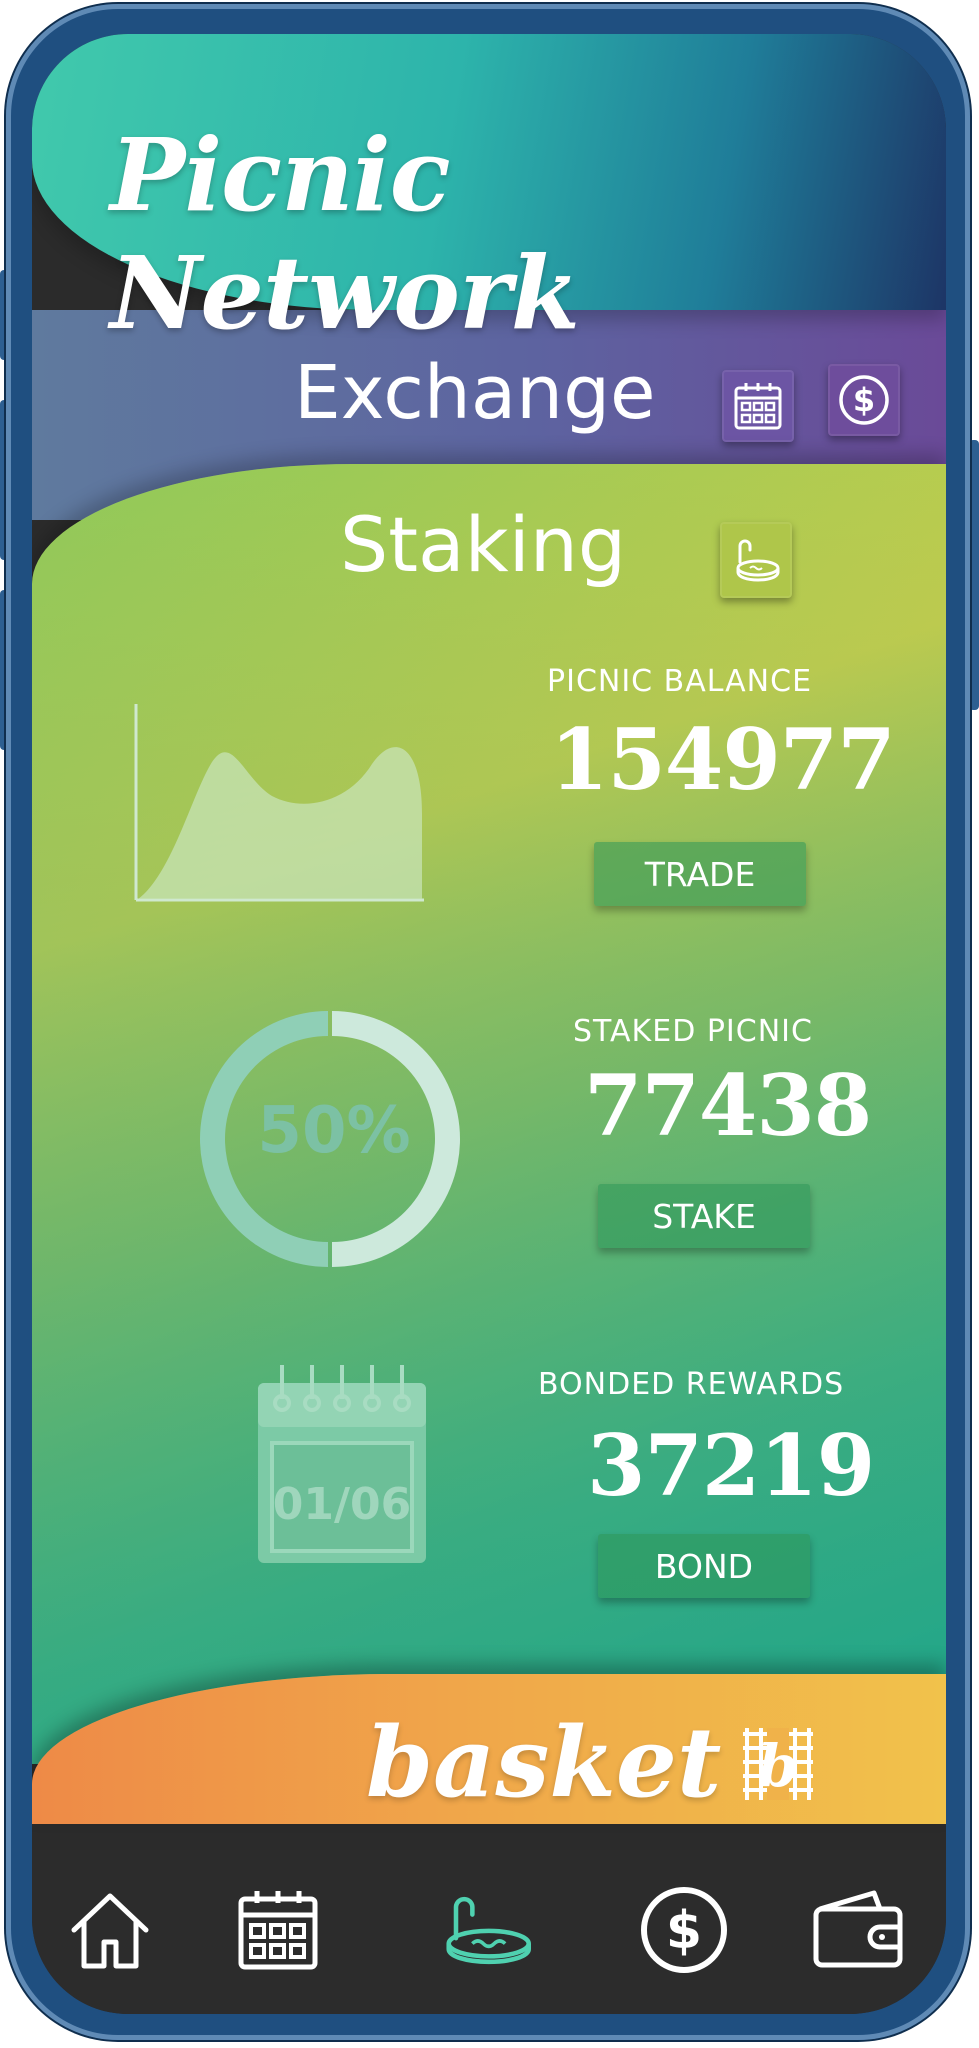  What do you see at coordinates (342, 1464) in the screenshot?
I see `bond-calendar-graphic` at bounding box center [342, 1464].